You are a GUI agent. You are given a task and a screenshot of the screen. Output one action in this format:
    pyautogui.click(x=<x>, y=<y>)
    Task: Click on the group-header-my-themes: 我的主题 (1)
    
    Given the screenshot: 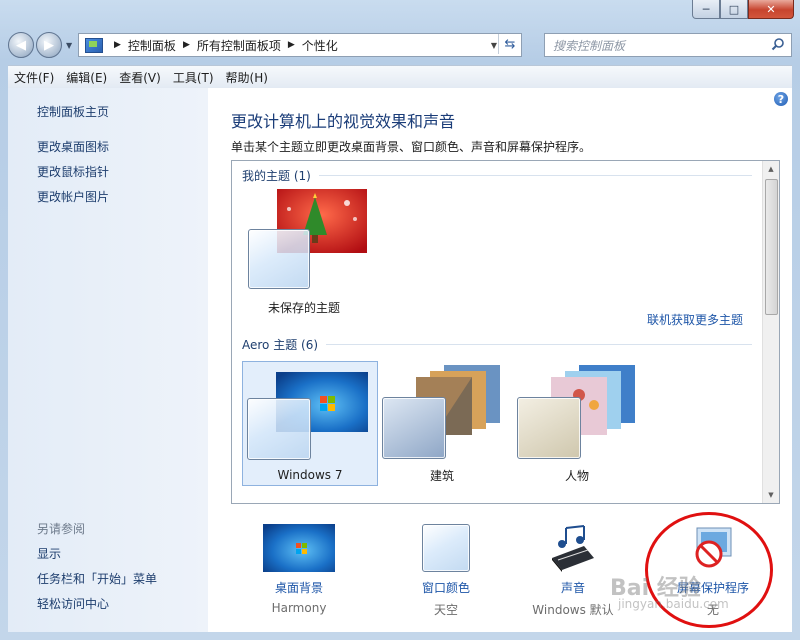 What is the action you would take?
    pyautogui.click(x=497, y=175)
    